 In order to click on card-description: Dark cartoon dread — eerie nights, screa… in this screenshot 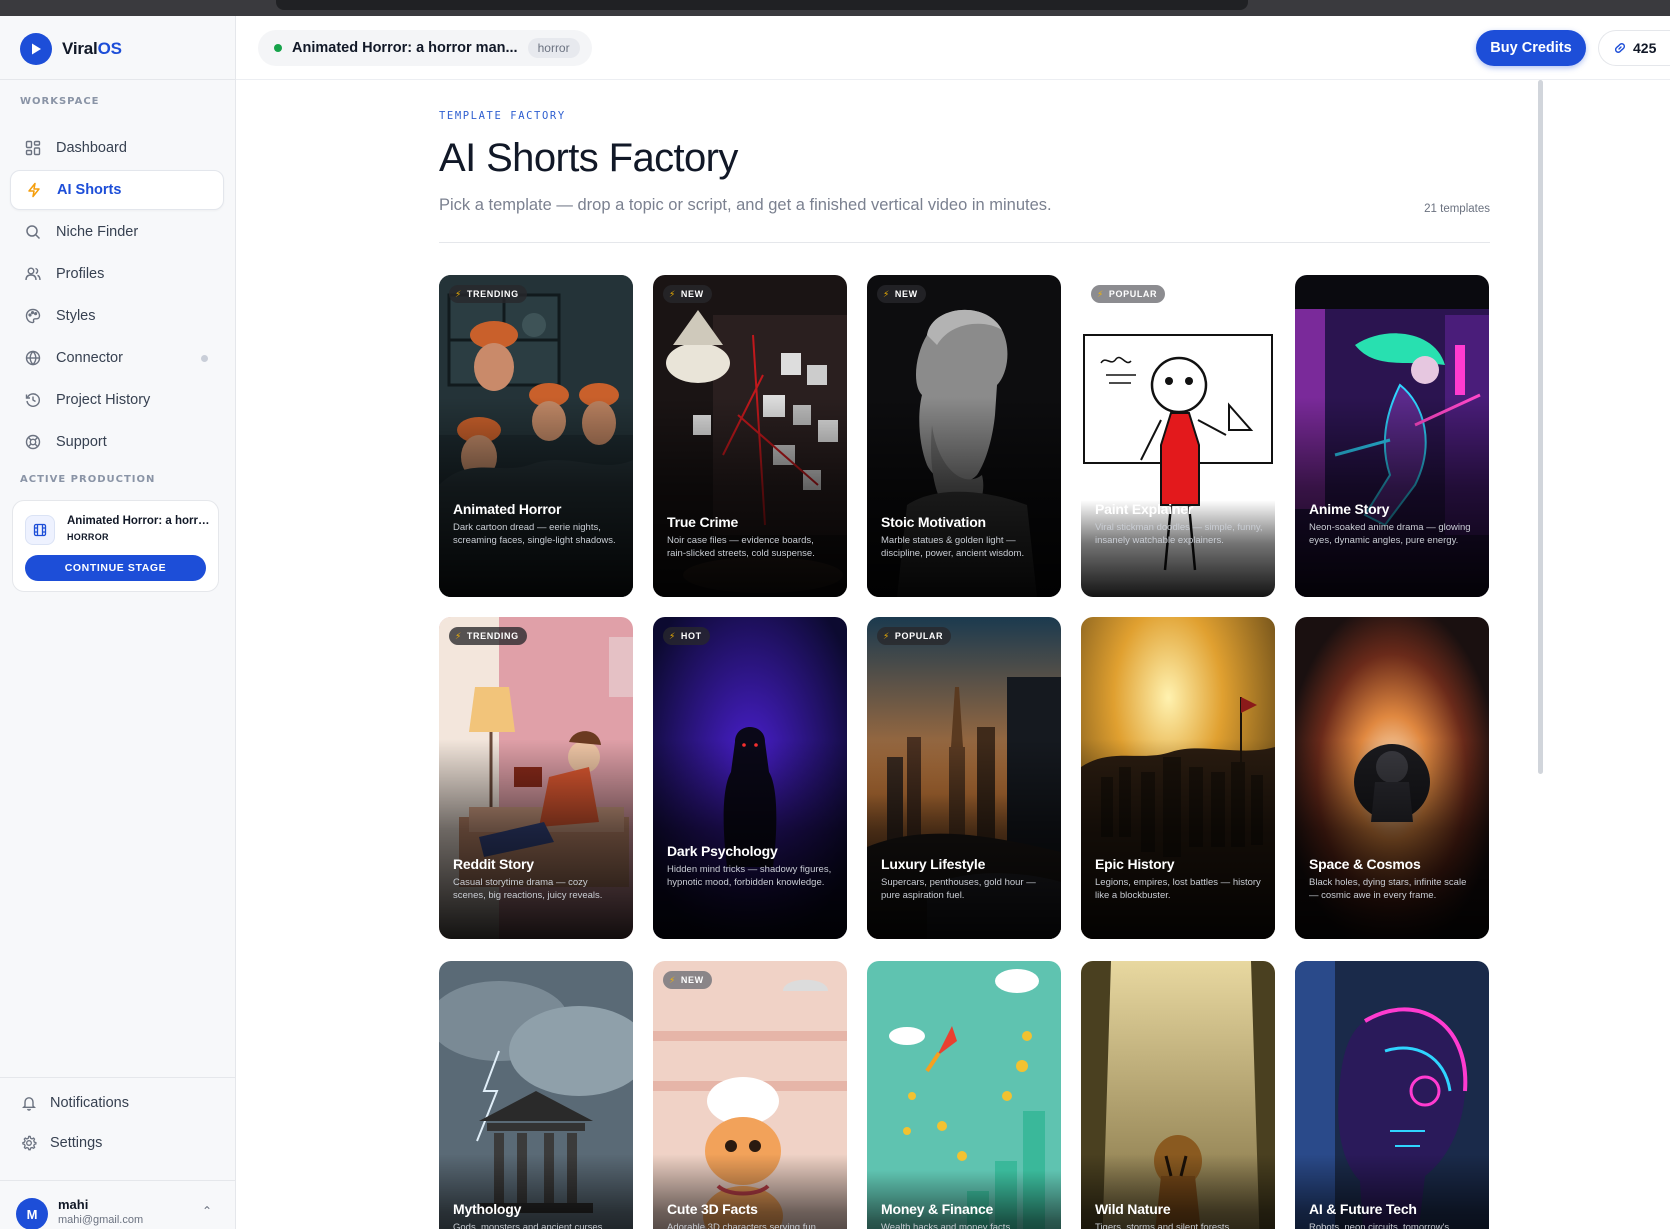, I will do `click(534, 534)`.